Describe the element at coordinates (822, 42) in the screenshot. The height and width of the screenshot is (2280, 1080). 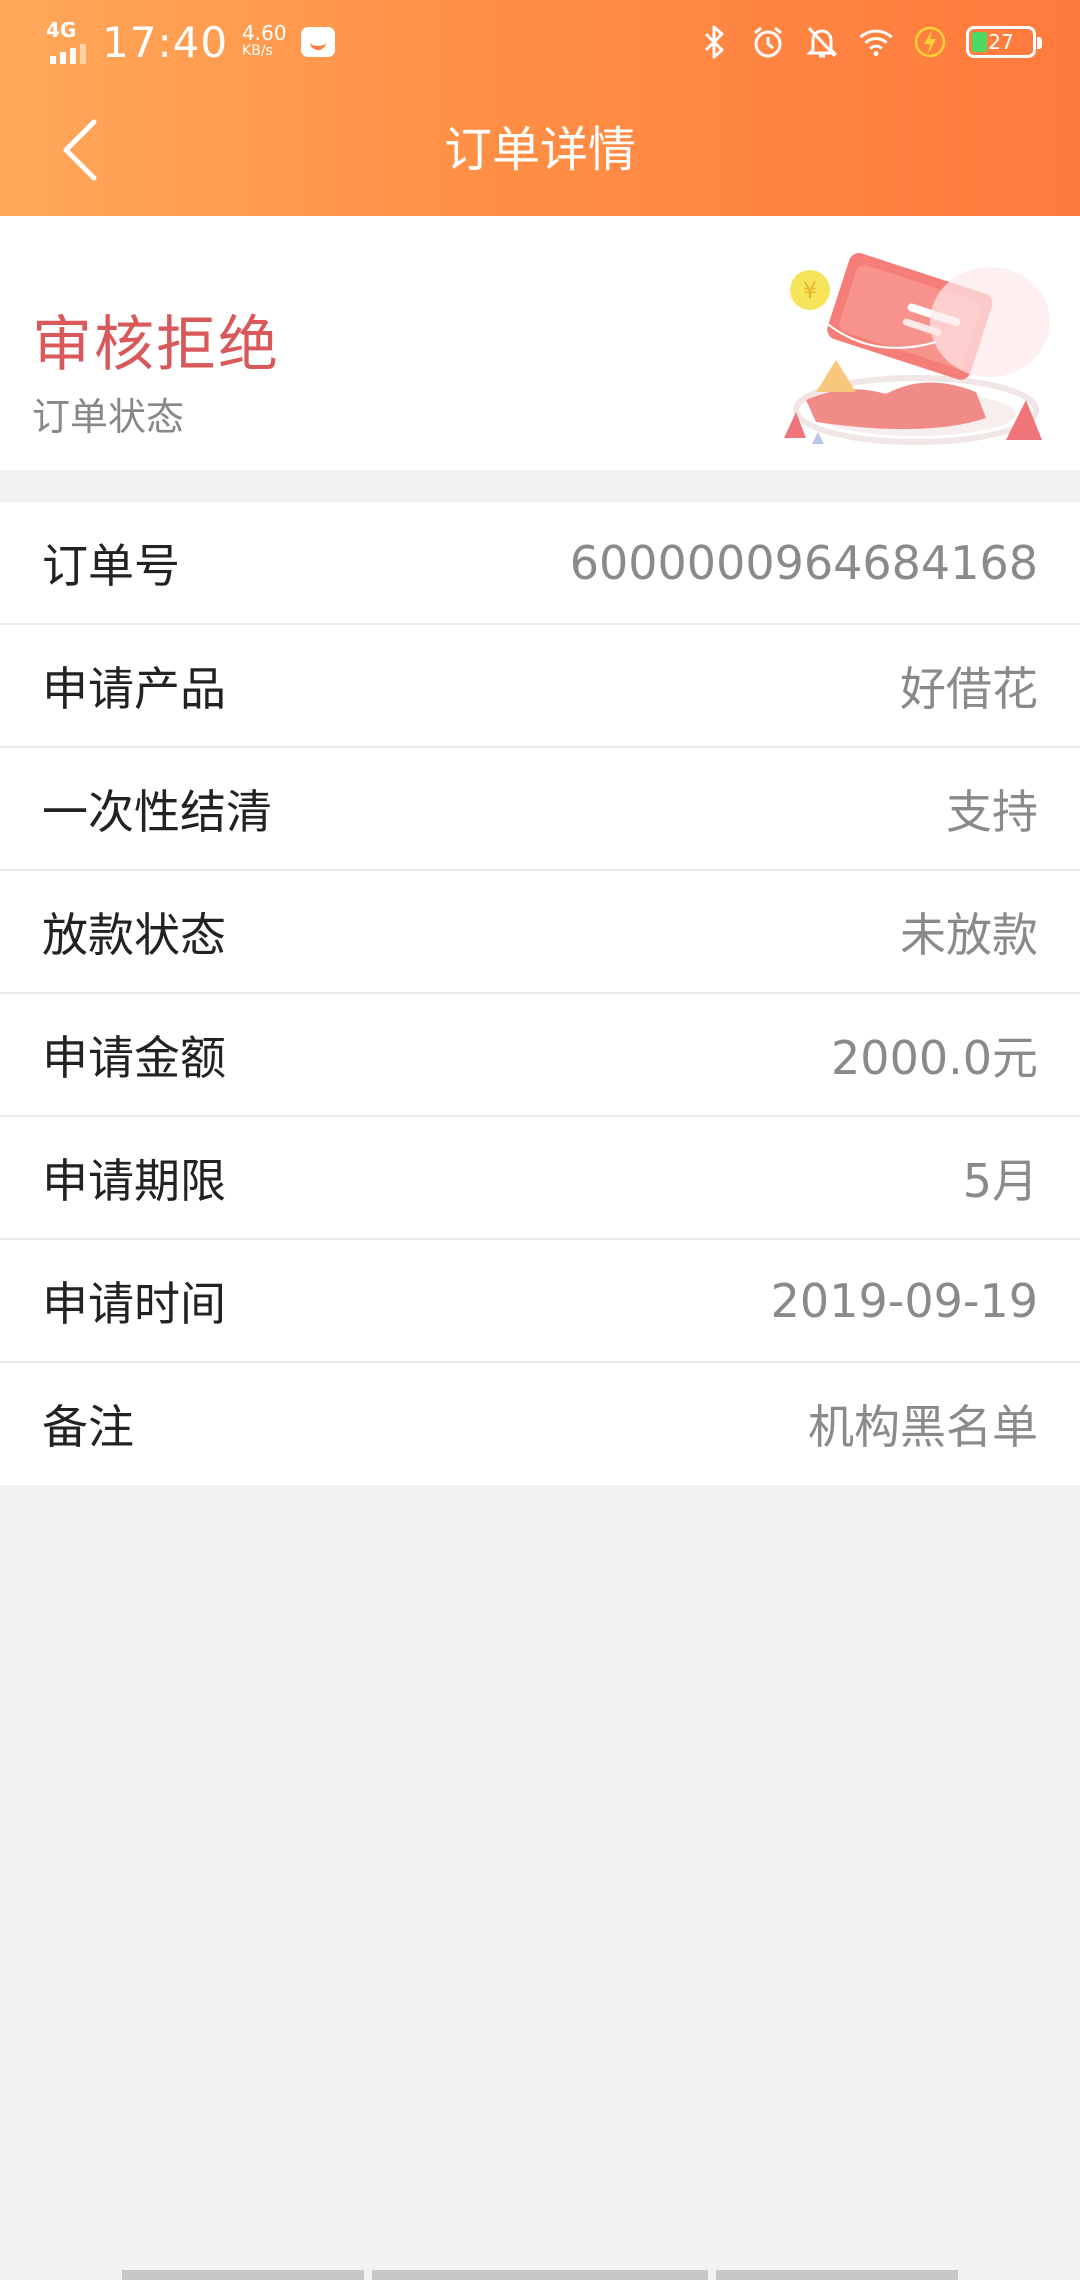
I see `mute-icon` at that location.